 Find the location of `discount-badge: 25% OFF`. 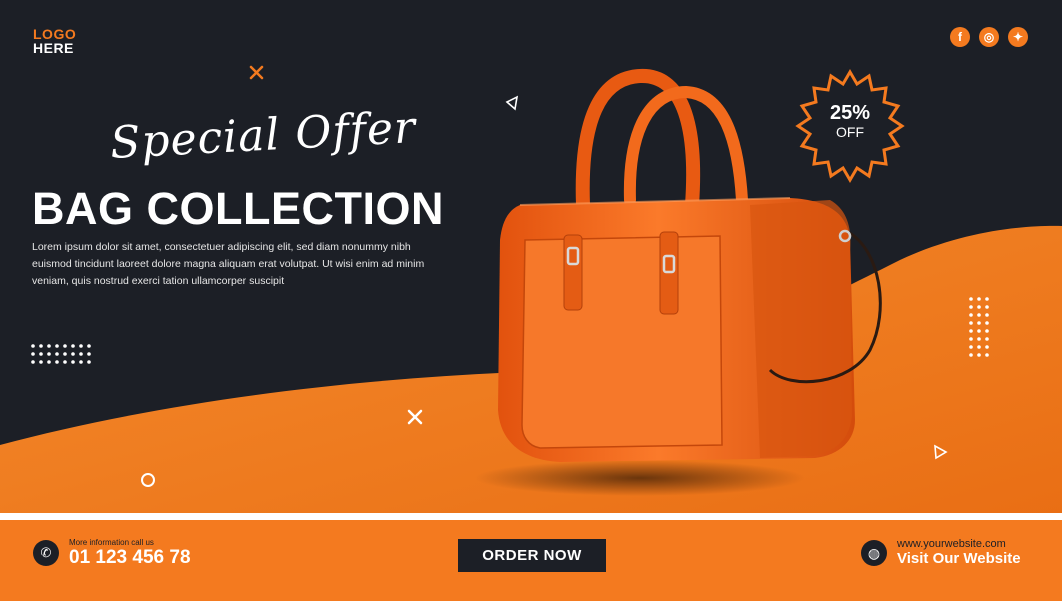

discount-badge: 25% OFF is located at coordinates (850, 121).